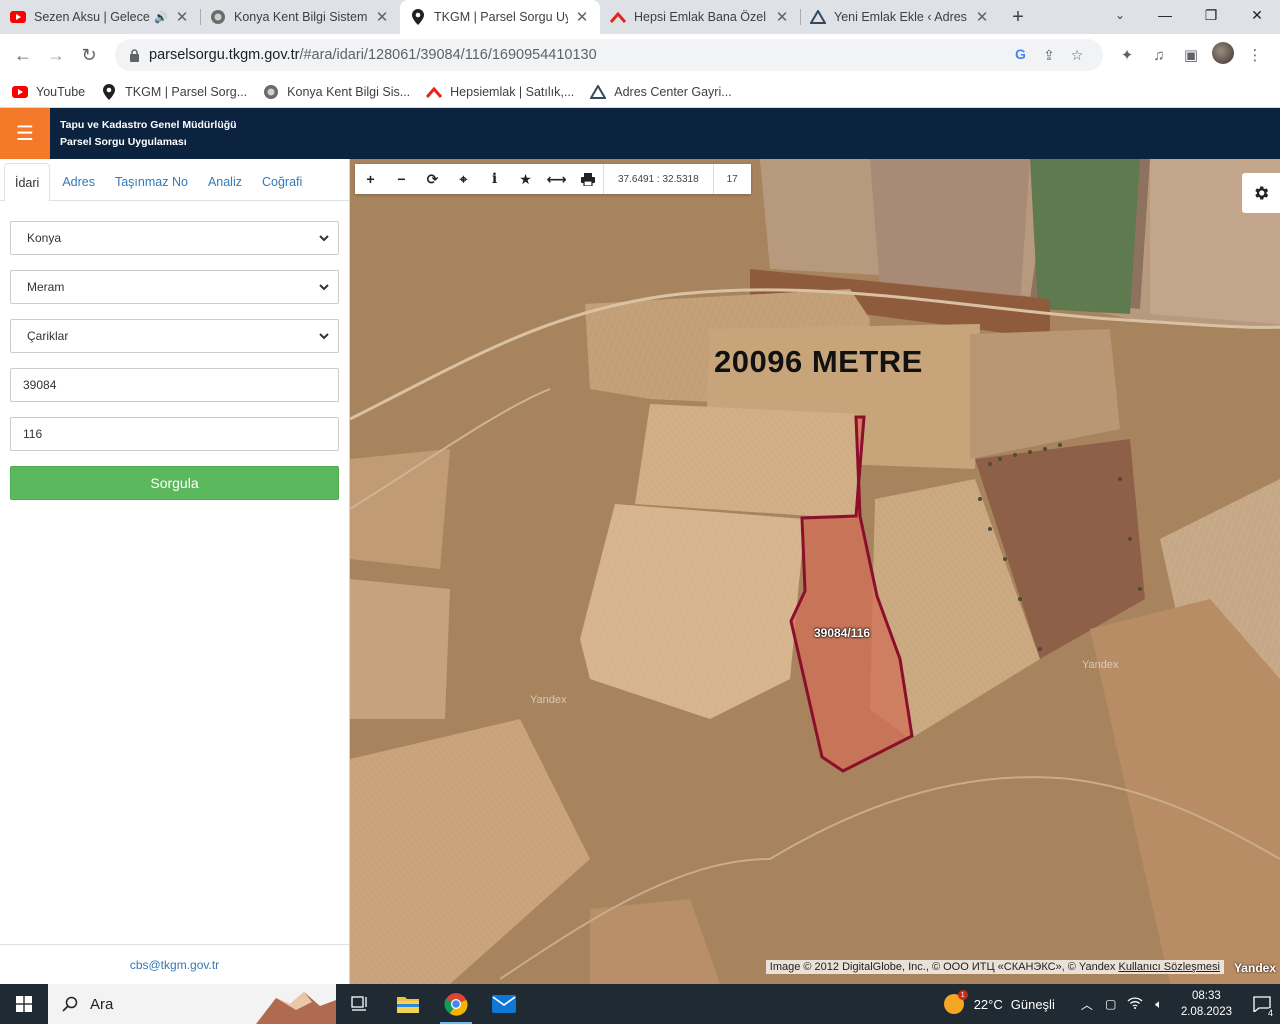 The height and width of the screenshot is (1024, 1280). I want to click on idari-form: Konya Meram Çariklar 39084 116 Sorgula, so click(174, 350).